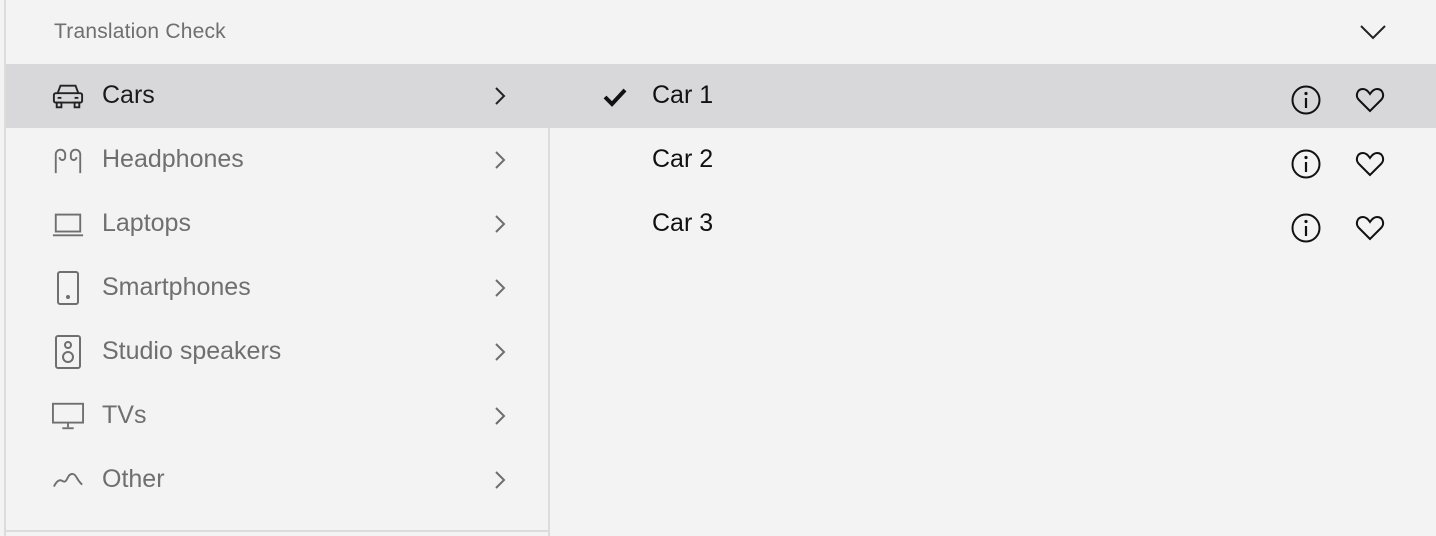  I want to click on panel-title: Translation Check, so click(140, 31).